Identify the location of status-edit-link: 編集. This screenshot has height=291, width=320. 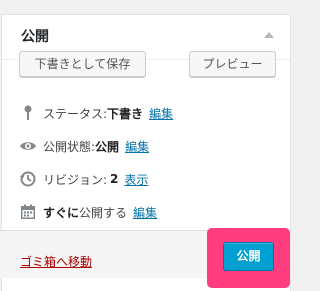
(161, 113).